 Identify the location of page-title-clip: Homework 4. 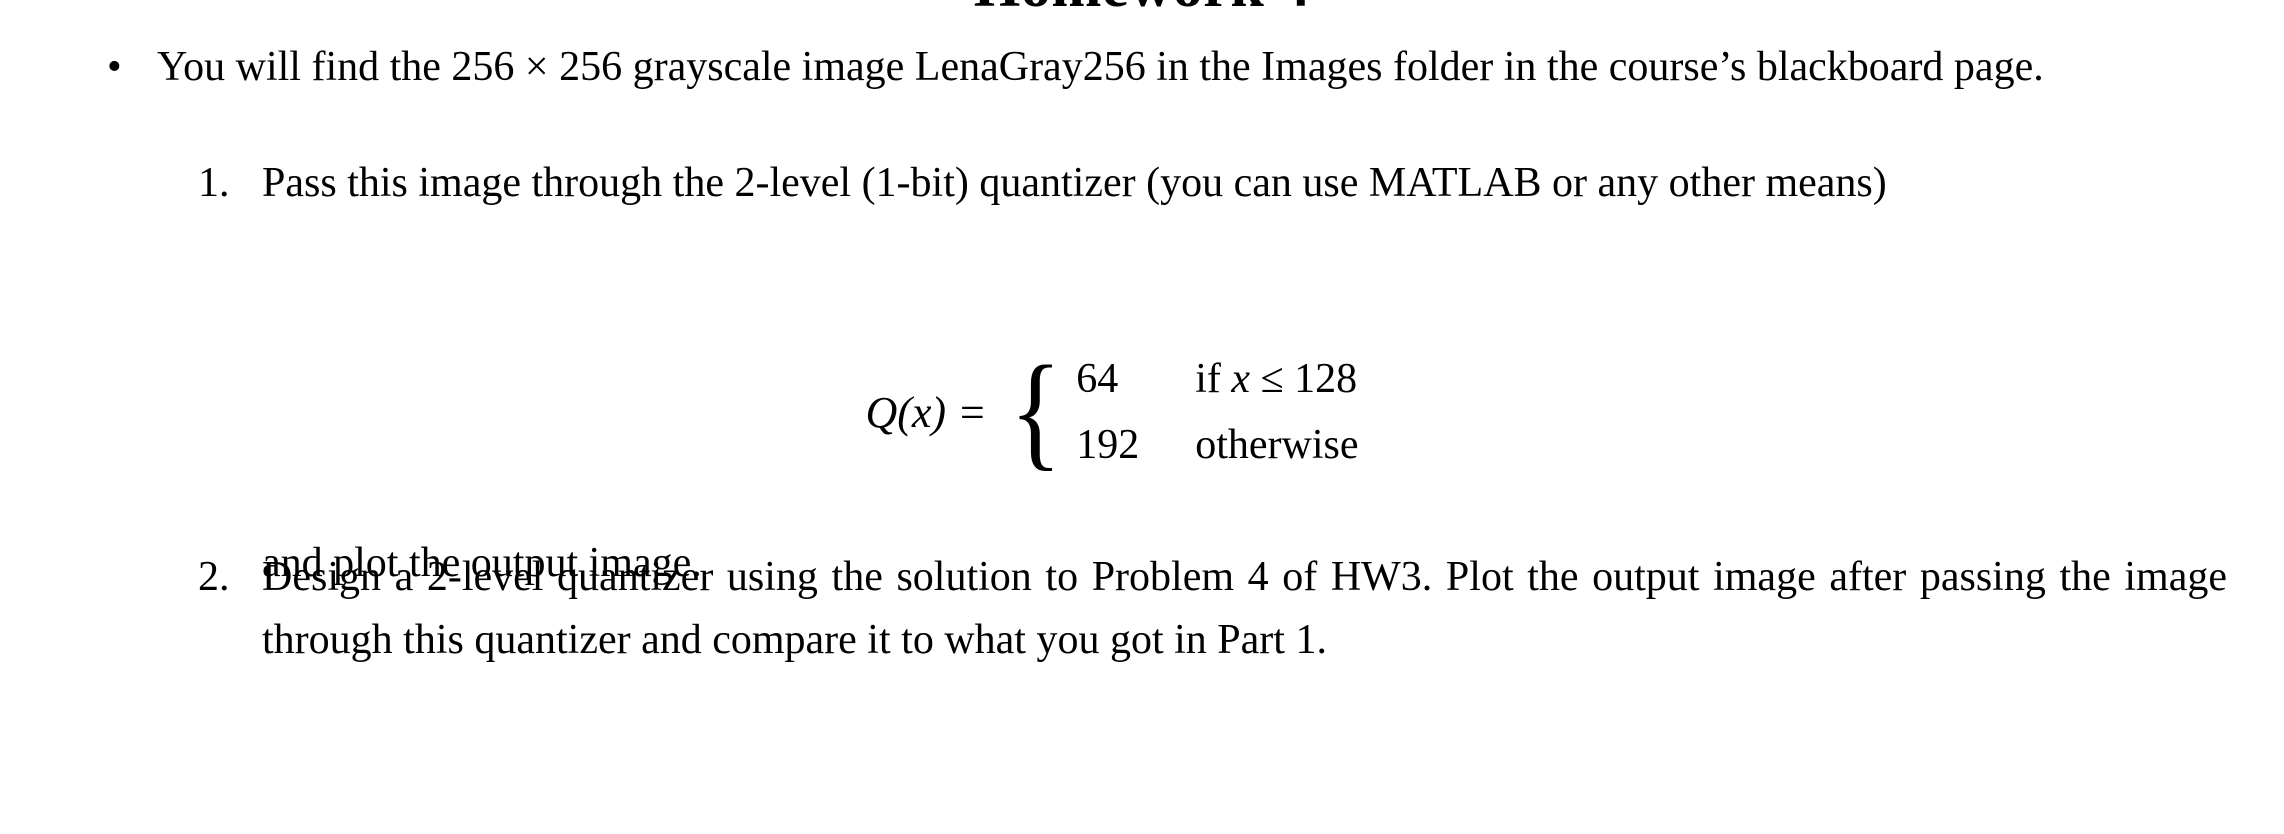
(1142, 7).